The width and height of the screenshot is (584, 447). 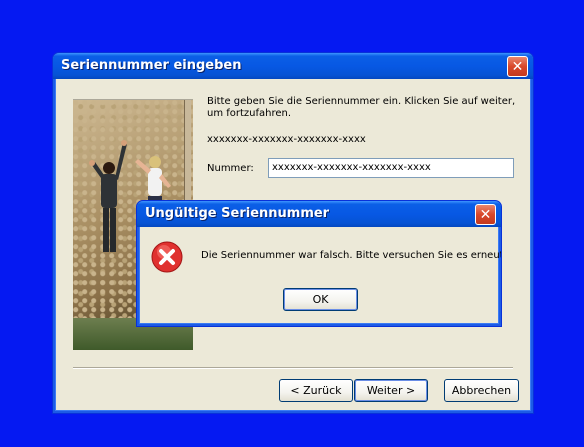 I want to click on error-close-button: ✕, so click(x=485, y=214).